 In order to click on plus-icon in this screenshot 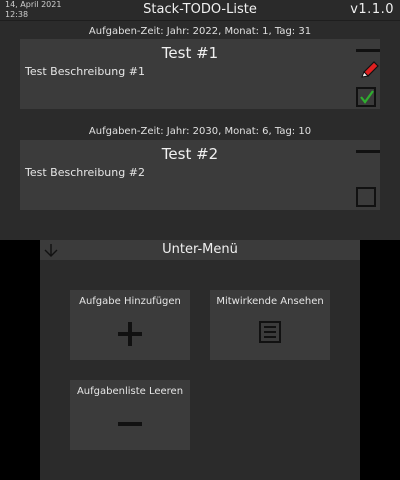, I will do `click(130, 334)`.